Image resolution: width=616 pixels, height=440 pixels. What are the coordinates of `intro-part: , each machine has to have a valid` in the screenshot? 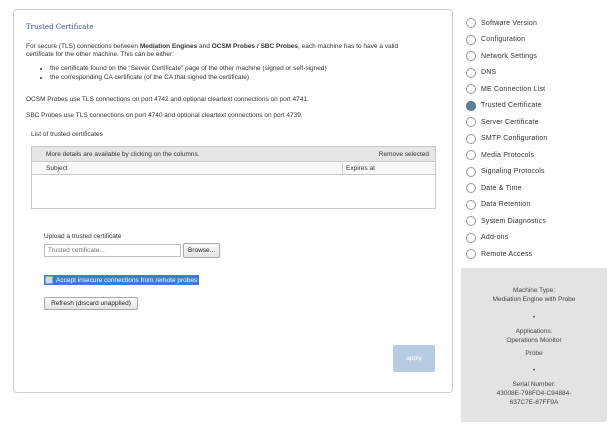 It's located at (348, 46).